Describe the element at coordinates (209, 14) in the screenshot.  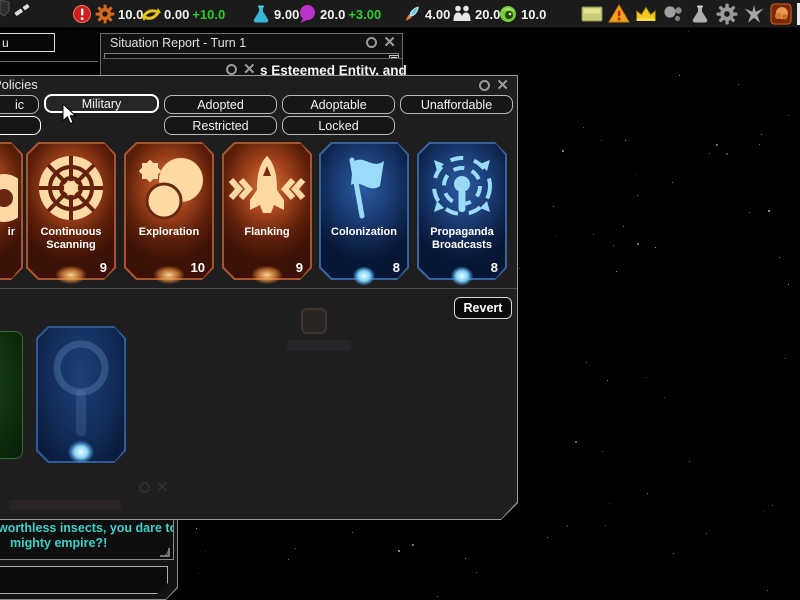
I see `stat-delta: +10.0` at that location.